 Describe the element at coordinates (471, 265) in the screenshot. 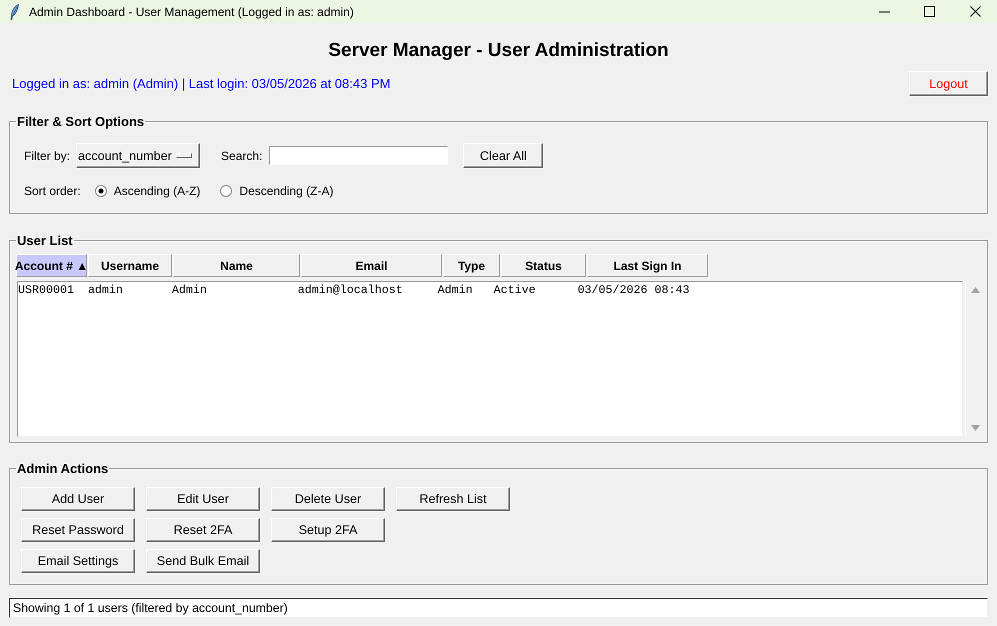

I see `column-header: Type` at that location.